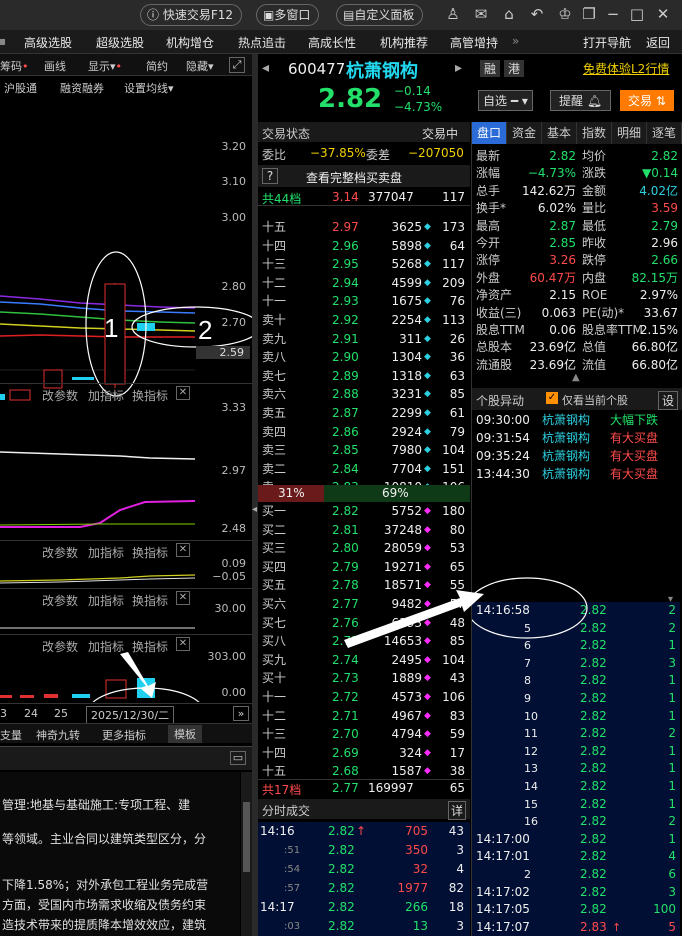 Image resolution: width=682 pixels, height=936 pixels. What do you see at coordinates (453, 14) in the screenshot?
I see `user-icon: ♙` at bounding box center [453, 14].